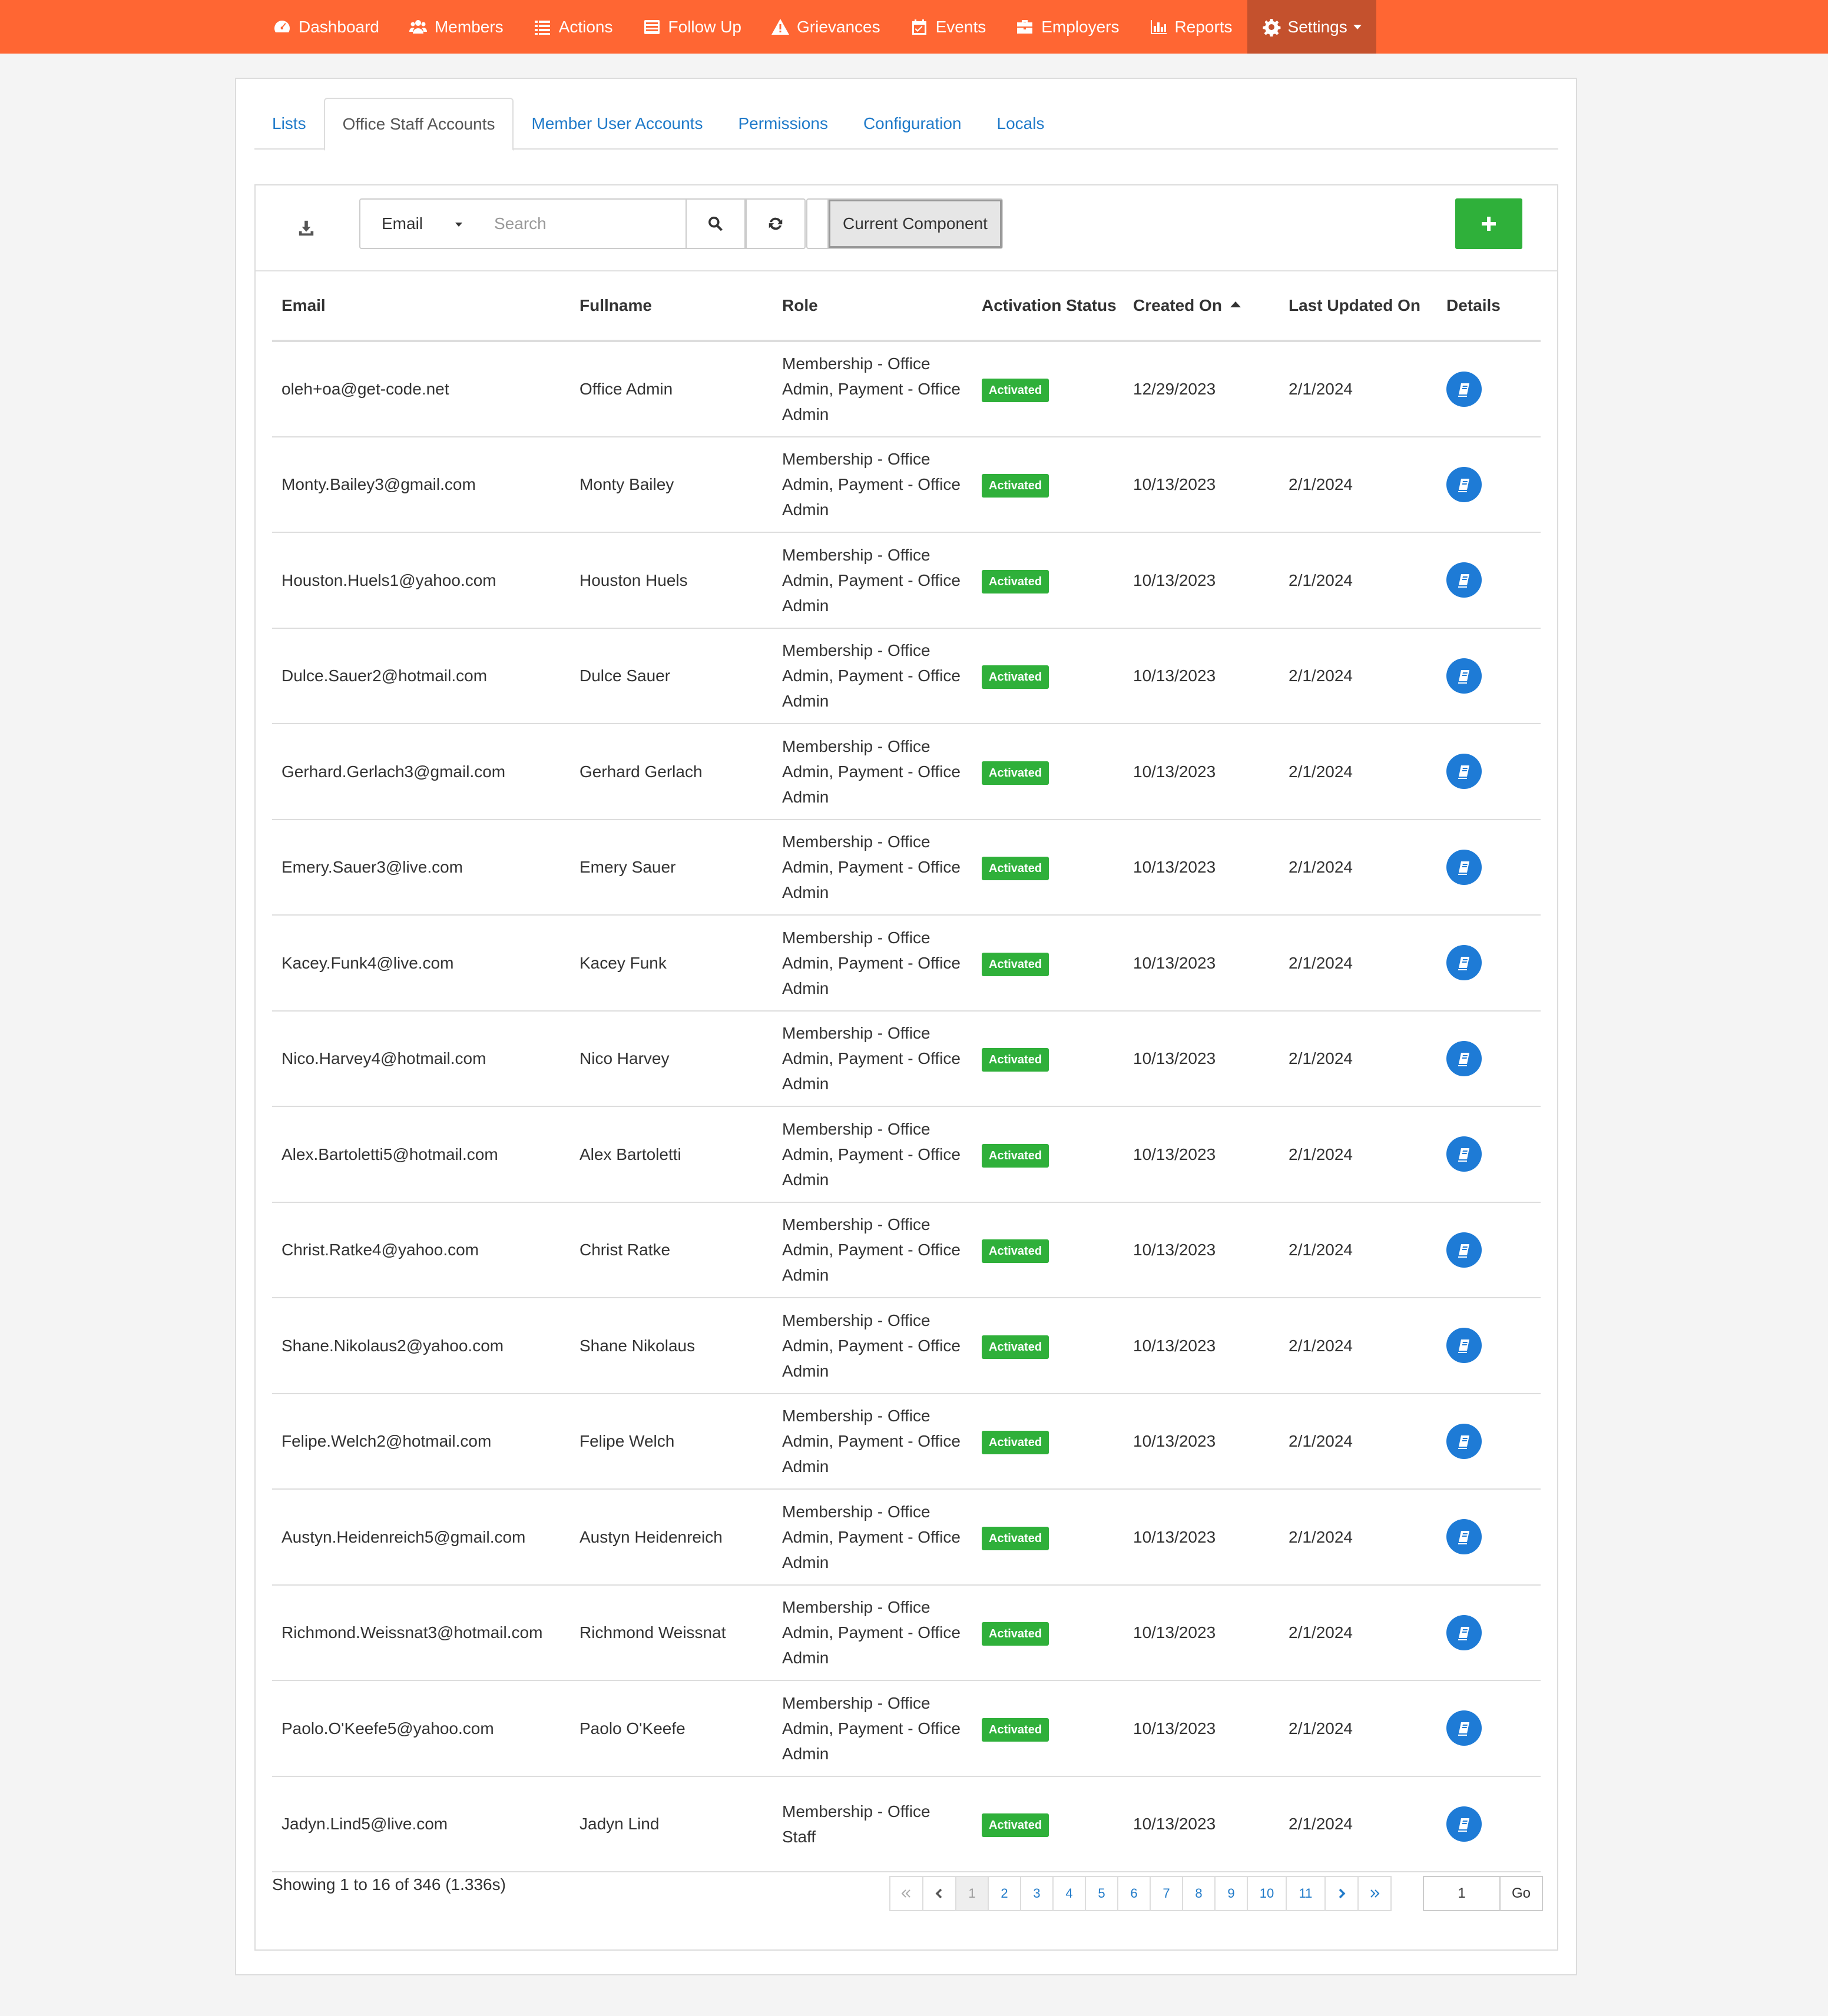 The height and width of the screenshot is (2016, 1828). Describe the element at coordinates (1341, 1893) in the screenshot. I see `next-page-button` at that location.